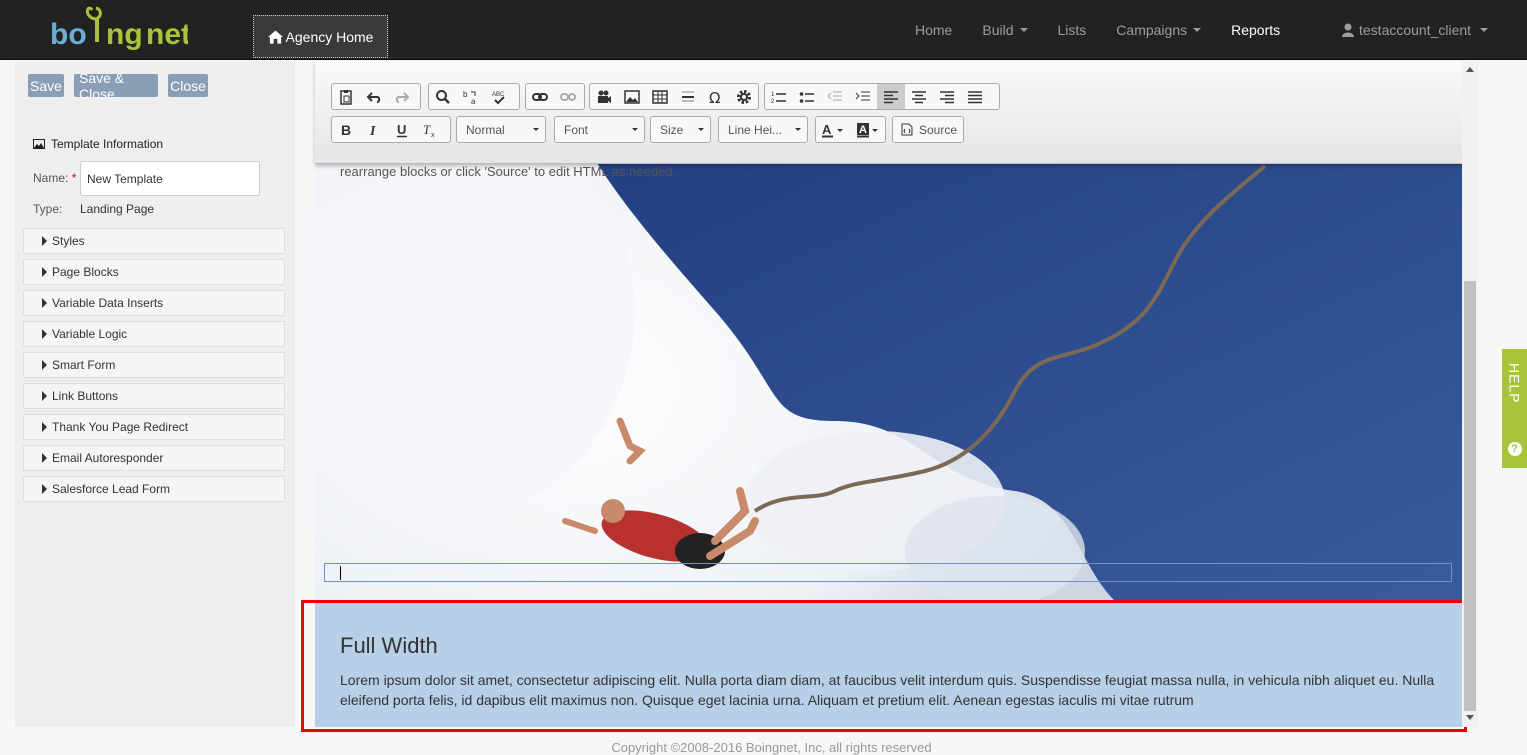 This screenshot has width=1527, height=755. Describe the element at coordinates (891, 96) in the screenshot. I see `align-left-icon` at that location.